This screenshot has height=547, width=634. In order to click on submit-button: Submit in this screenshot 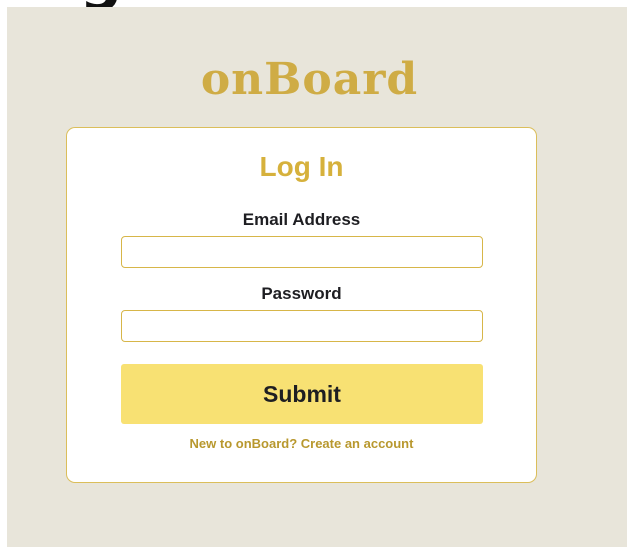, I will do `click(302, 394)`.